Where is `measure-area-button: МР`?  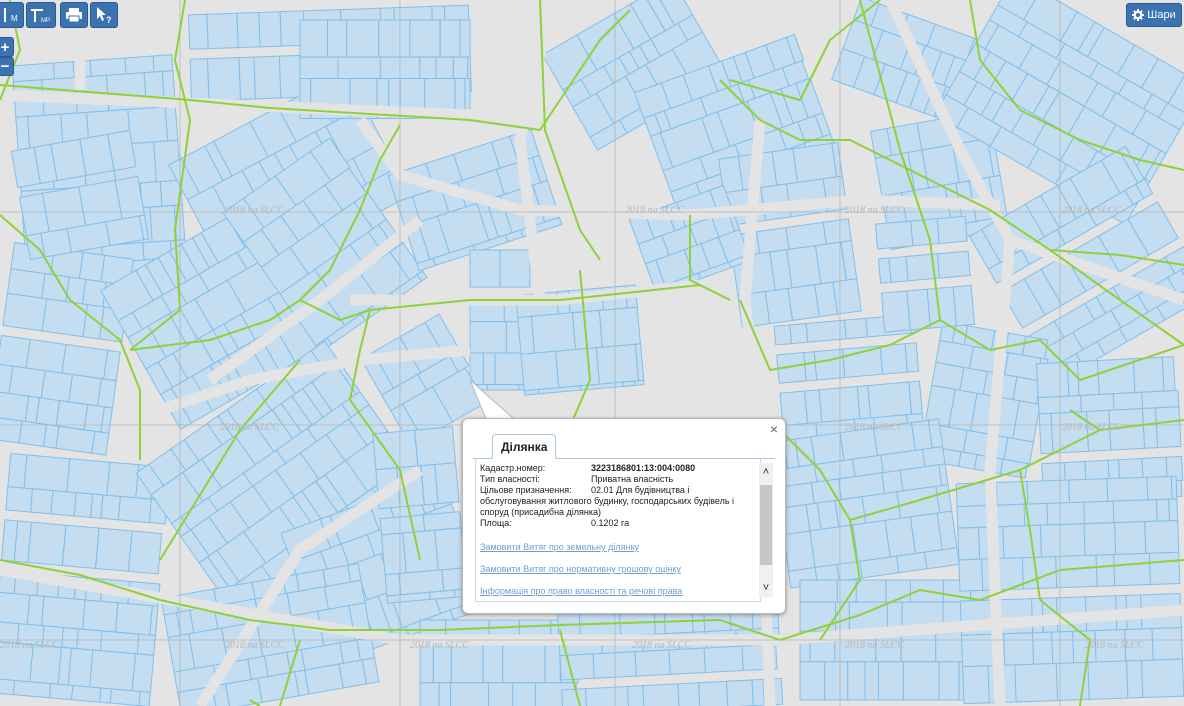 measure-area-button: МР is located at coordinates (41, 15).